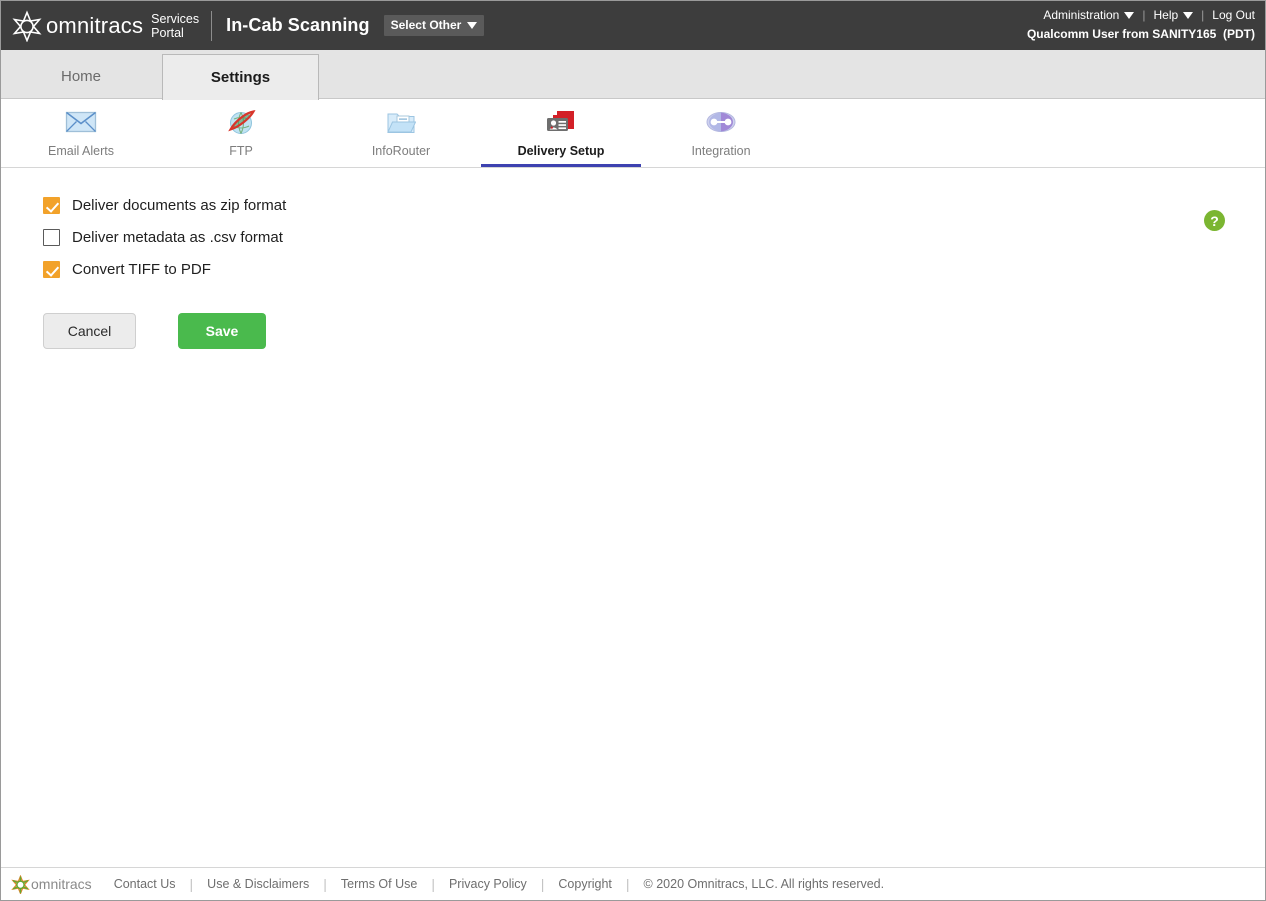 The height and width of the screenshot is (901, 1266). I want to click on footer-link-use-disclaimers: Use & Disclaimers, so click(258, 884).